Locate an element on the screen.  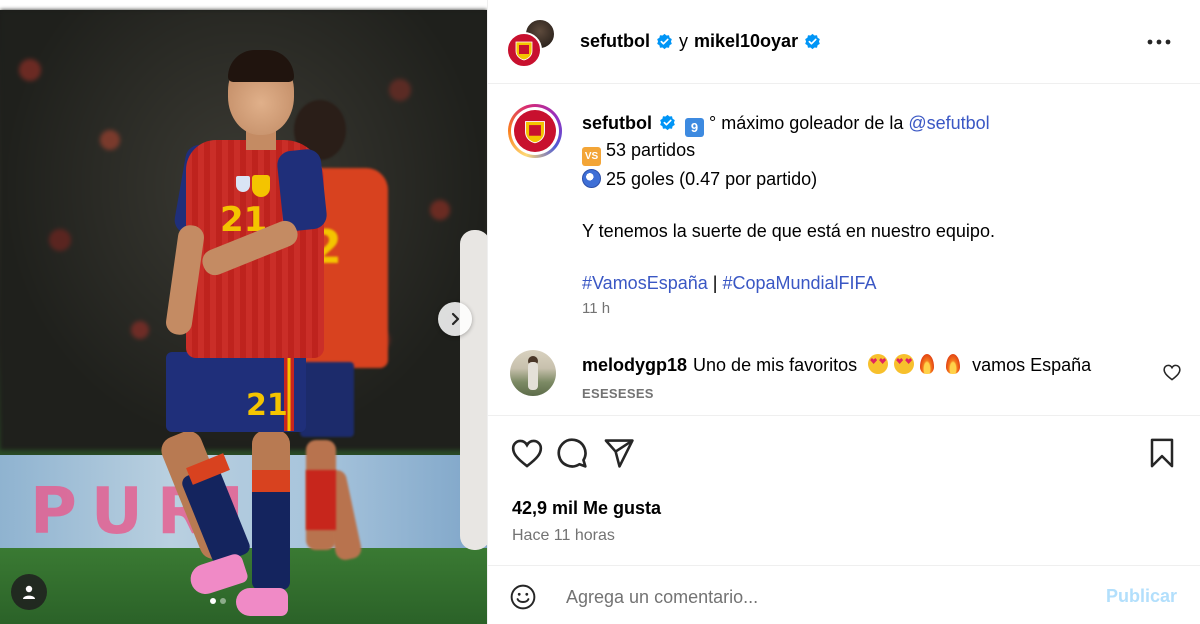
comment-button is located at coordinates (572, 453).